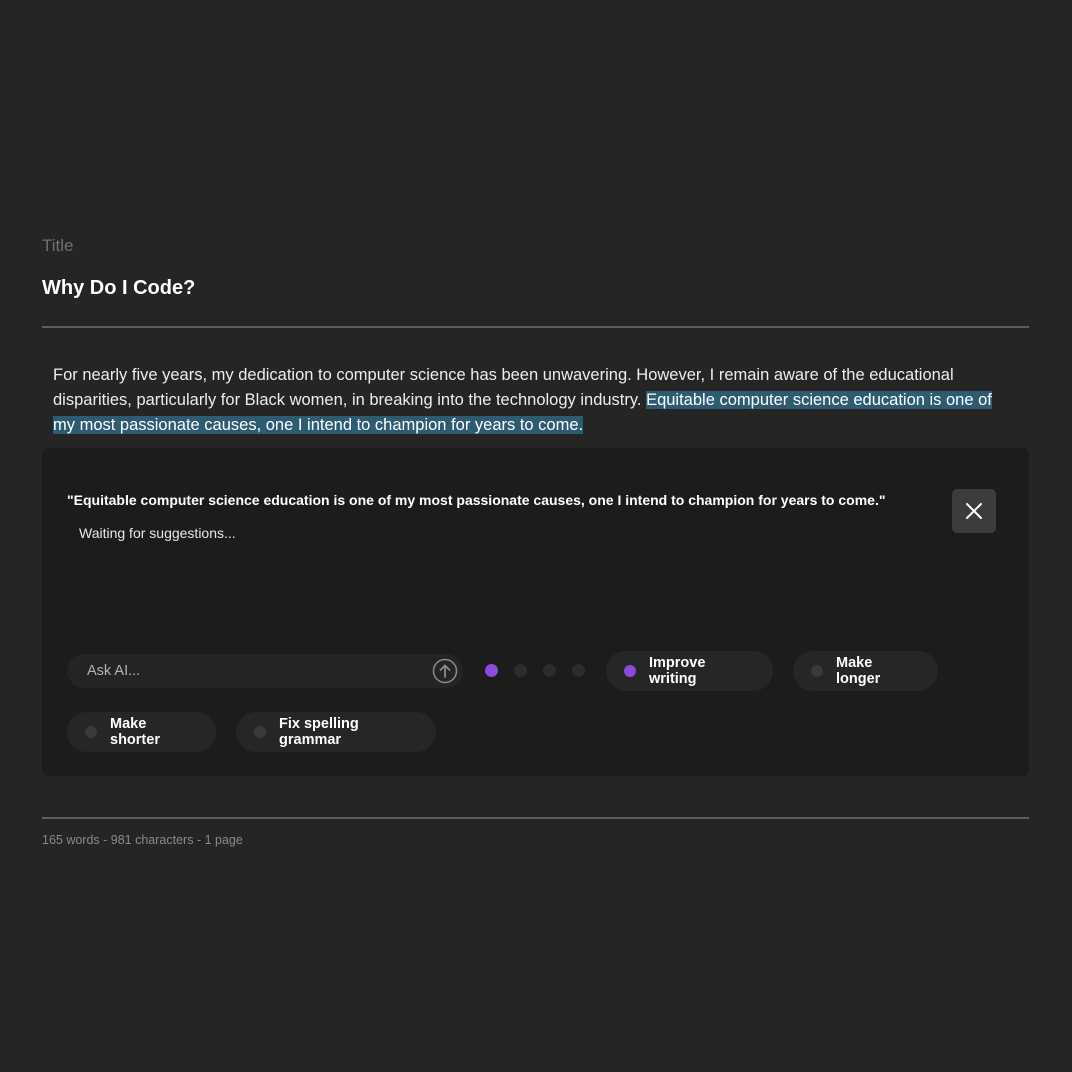 The width and height of the screenshot is (1072, 1072). I want to click on title-divider, so click(535, 327).